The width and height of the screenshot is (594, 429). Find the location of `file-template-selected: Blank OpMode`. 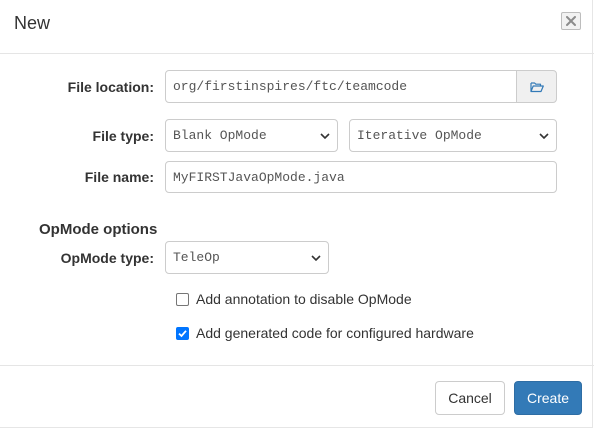

file-template-selected: Blank OpMode is located at coordinates (220, 135).